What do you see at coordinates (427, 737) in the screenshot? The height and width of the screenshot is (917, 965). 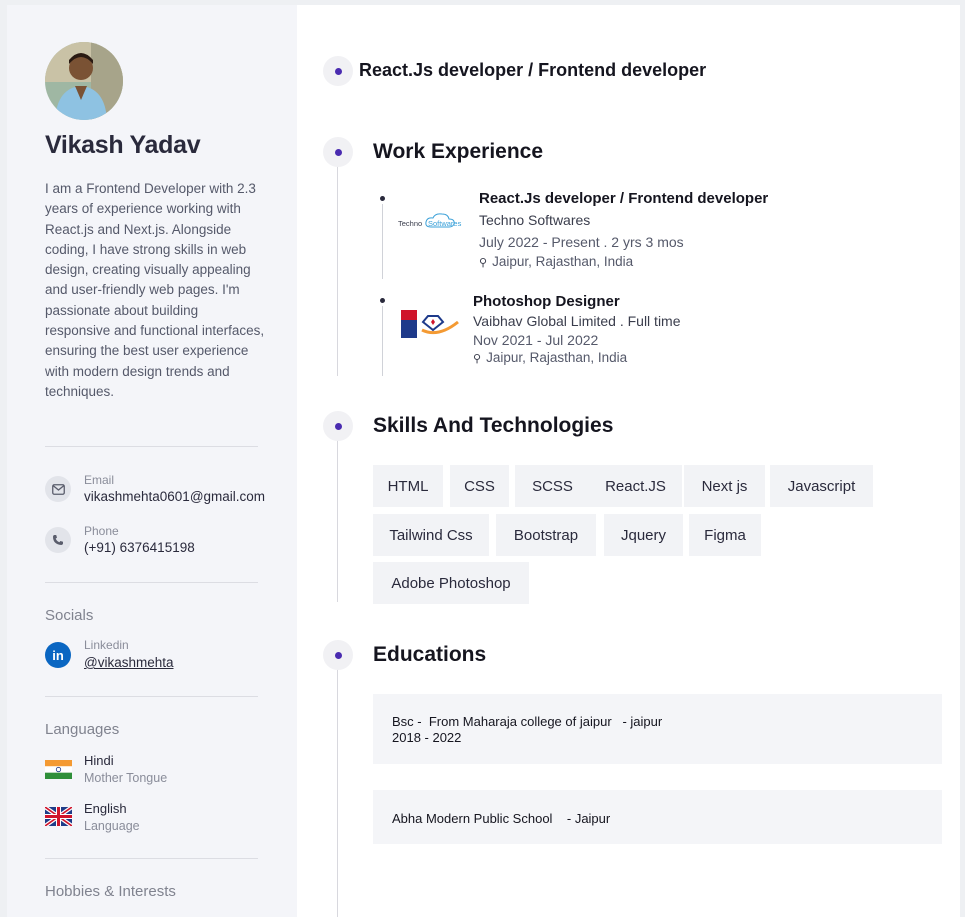 I see `education-years: 2018 - 2022` at bounding box center [427, 737].